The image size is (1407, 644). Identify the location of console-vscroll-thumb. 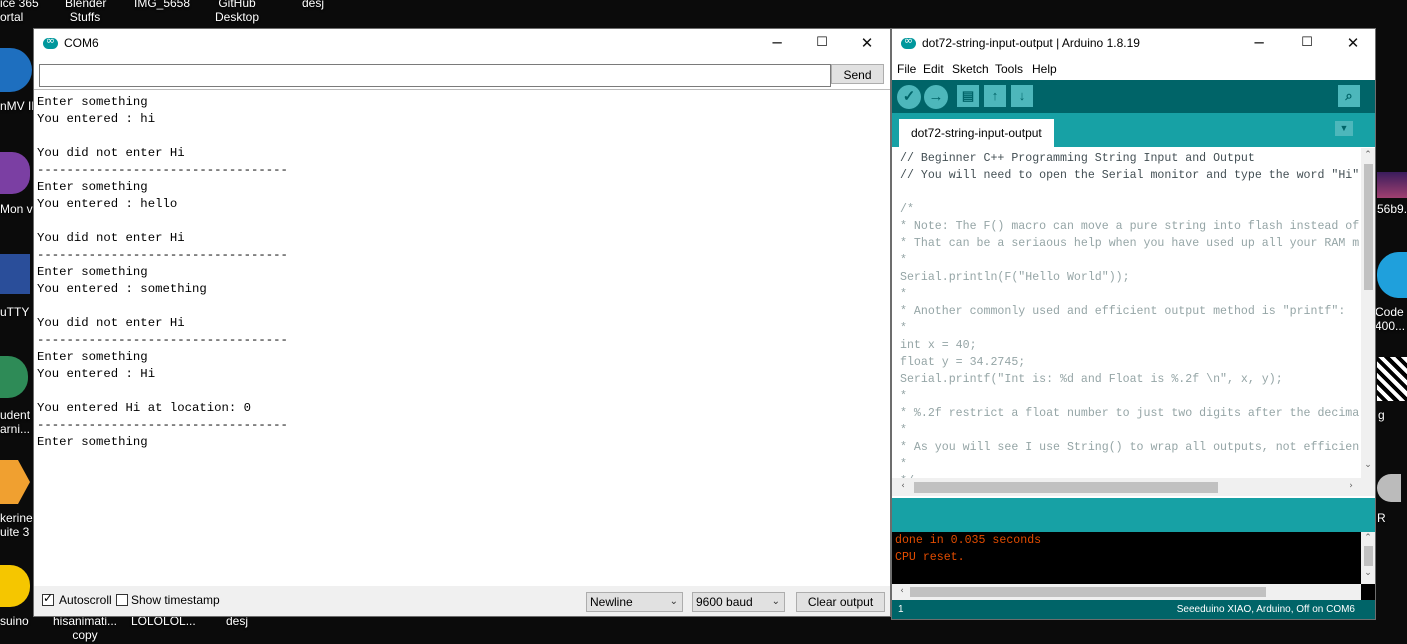
(1368, 556).